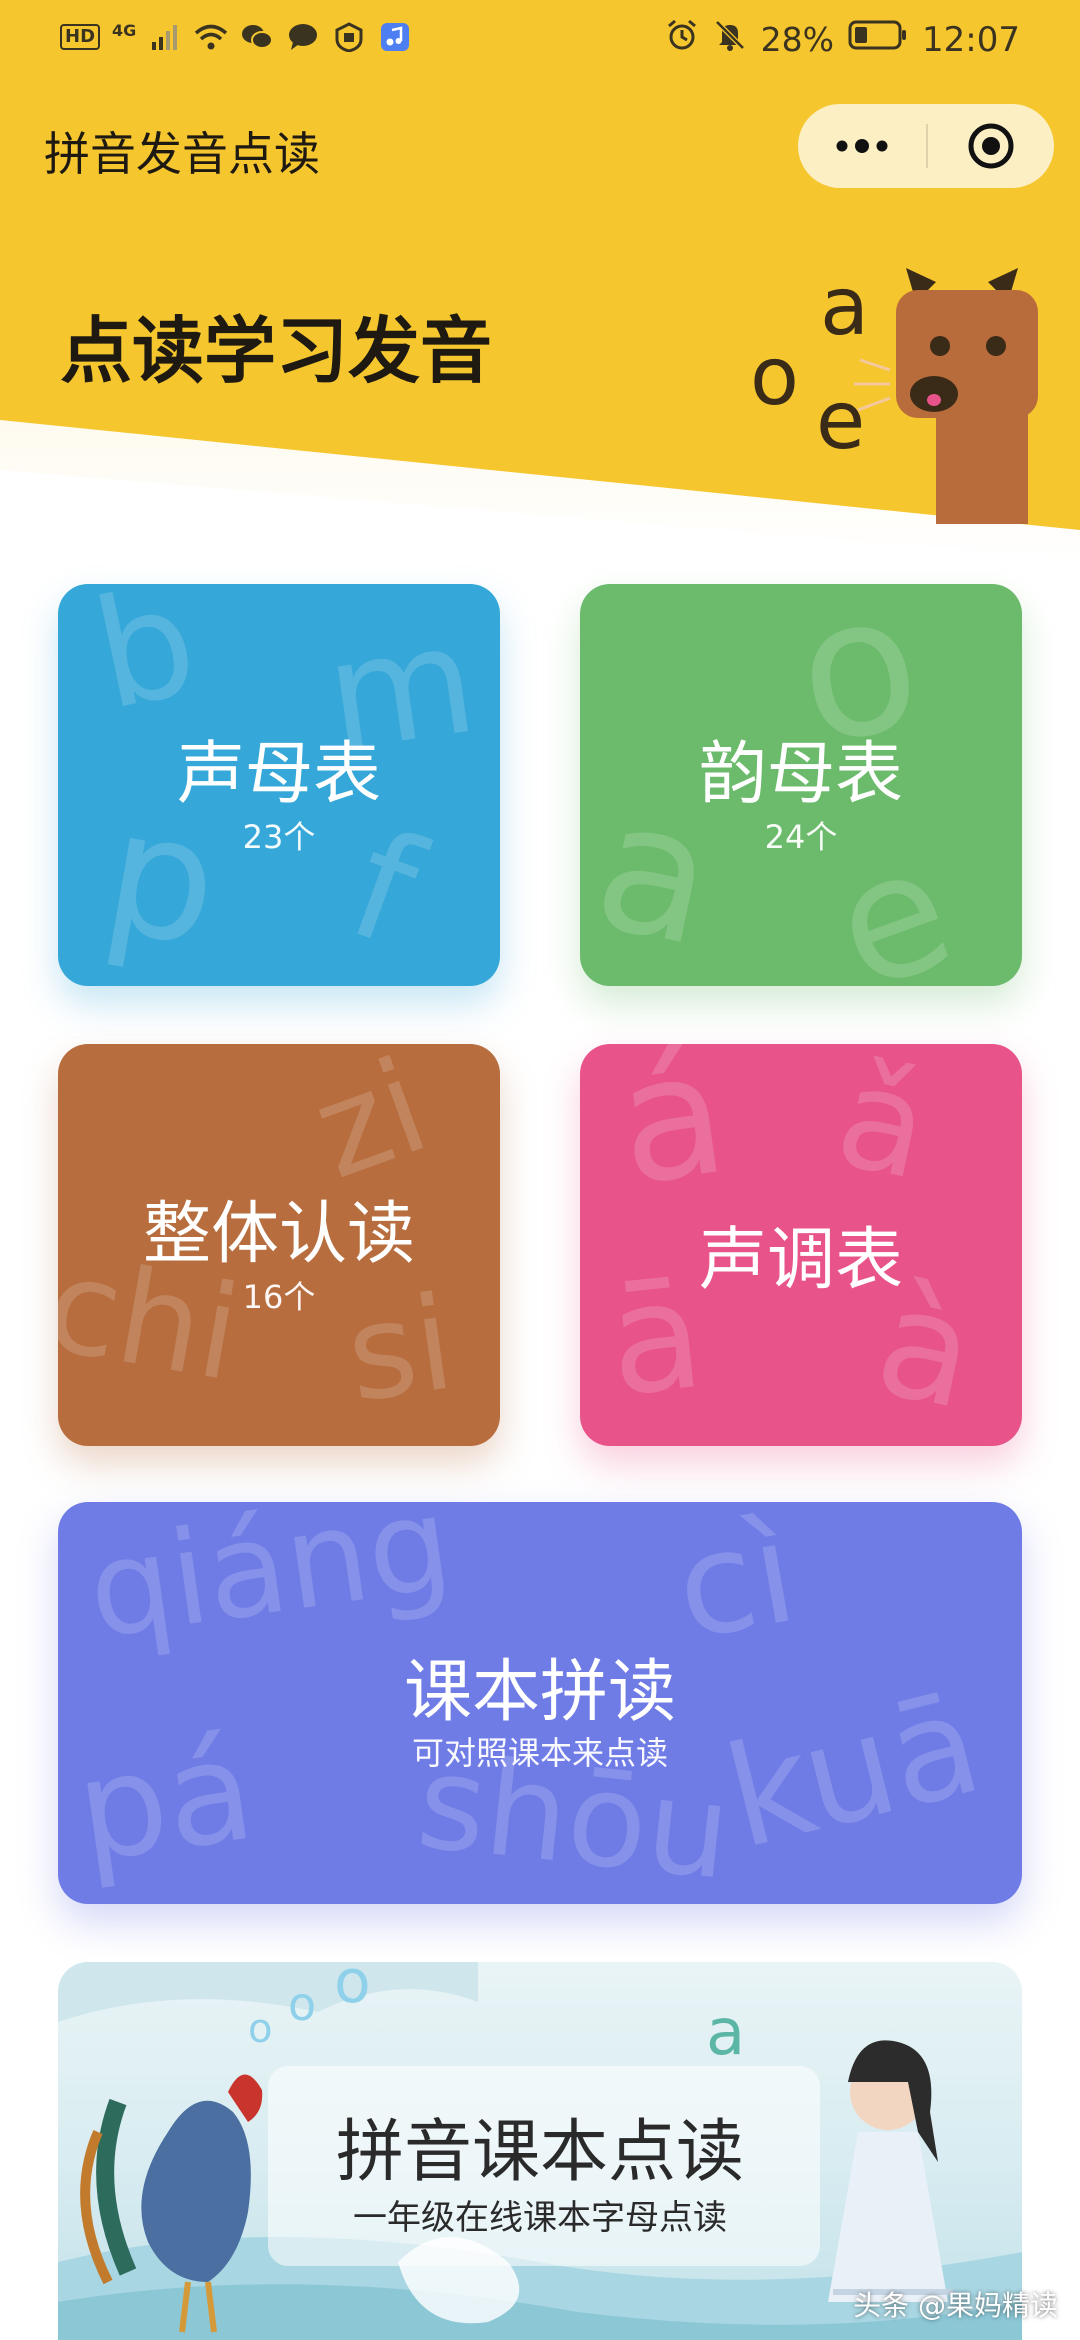 This screenshot has width=1080, height=2340. Describe the element at coordinates (236, 37) in the screenshot. I see `status-left: HD 4G` at that location.